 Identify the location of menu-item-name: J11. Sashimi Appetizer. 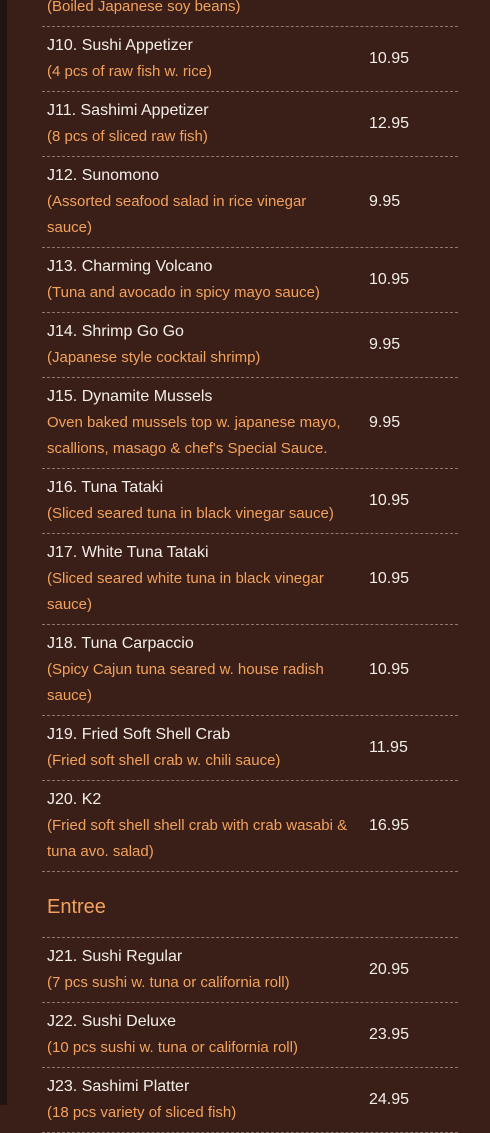
(128, 110).